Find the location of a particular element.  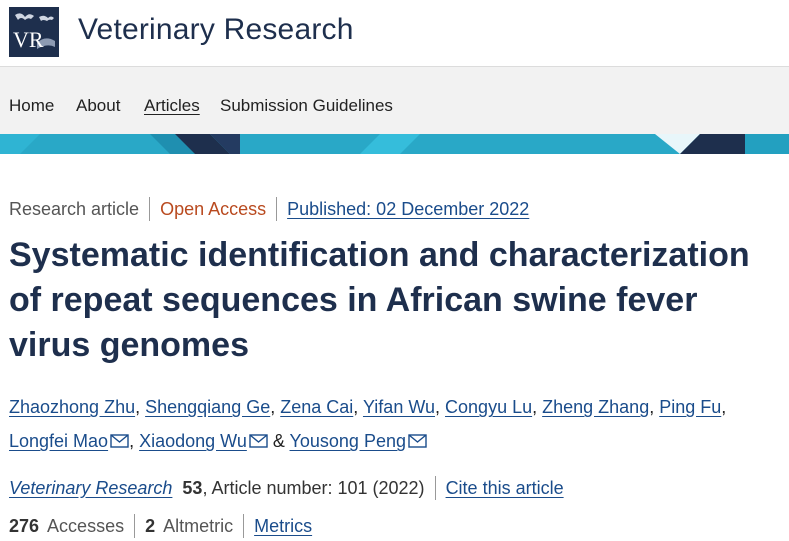

published-date-link: Published: 02 December 2022 is located at coordinates (408, 209).